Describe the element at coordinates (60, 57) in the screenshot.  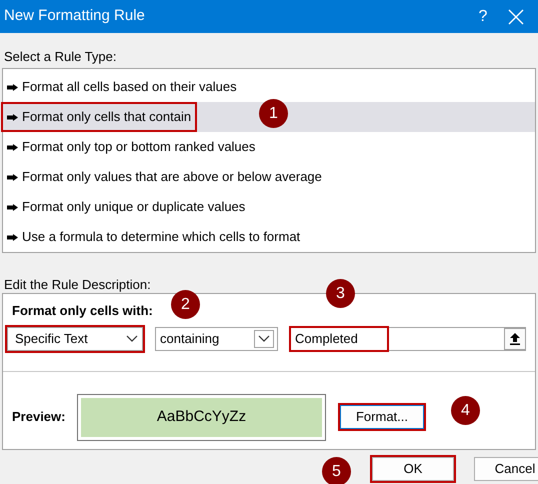
I see `section-label: Select a Rule Type:` at that location.